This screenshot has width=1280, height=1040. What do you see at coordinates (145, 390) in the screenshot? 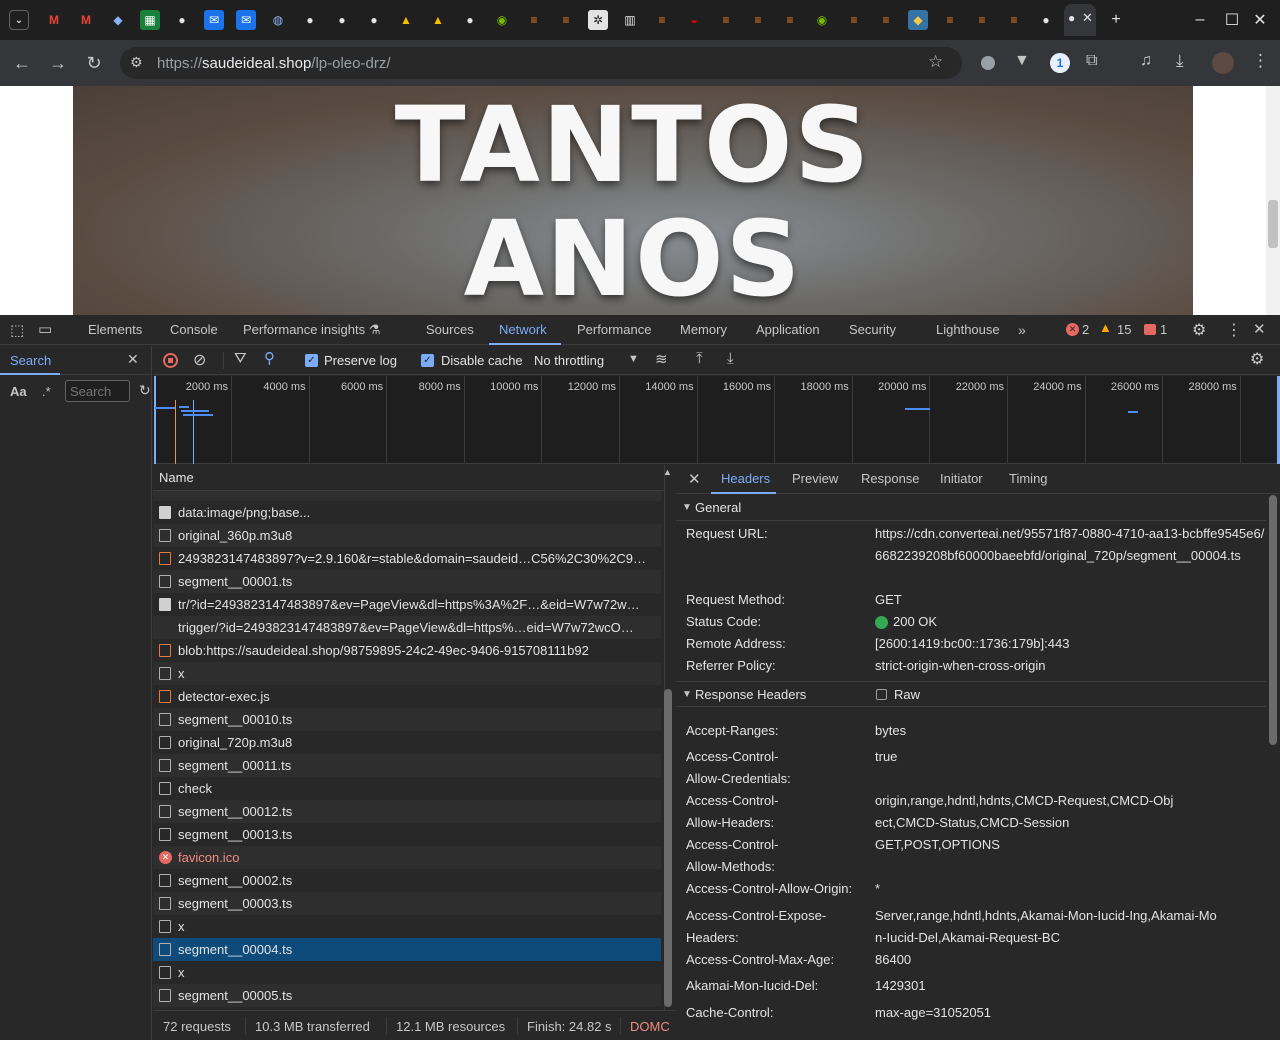
I see `refresh-search-icon: ↻` at bounding box center [145, 390].